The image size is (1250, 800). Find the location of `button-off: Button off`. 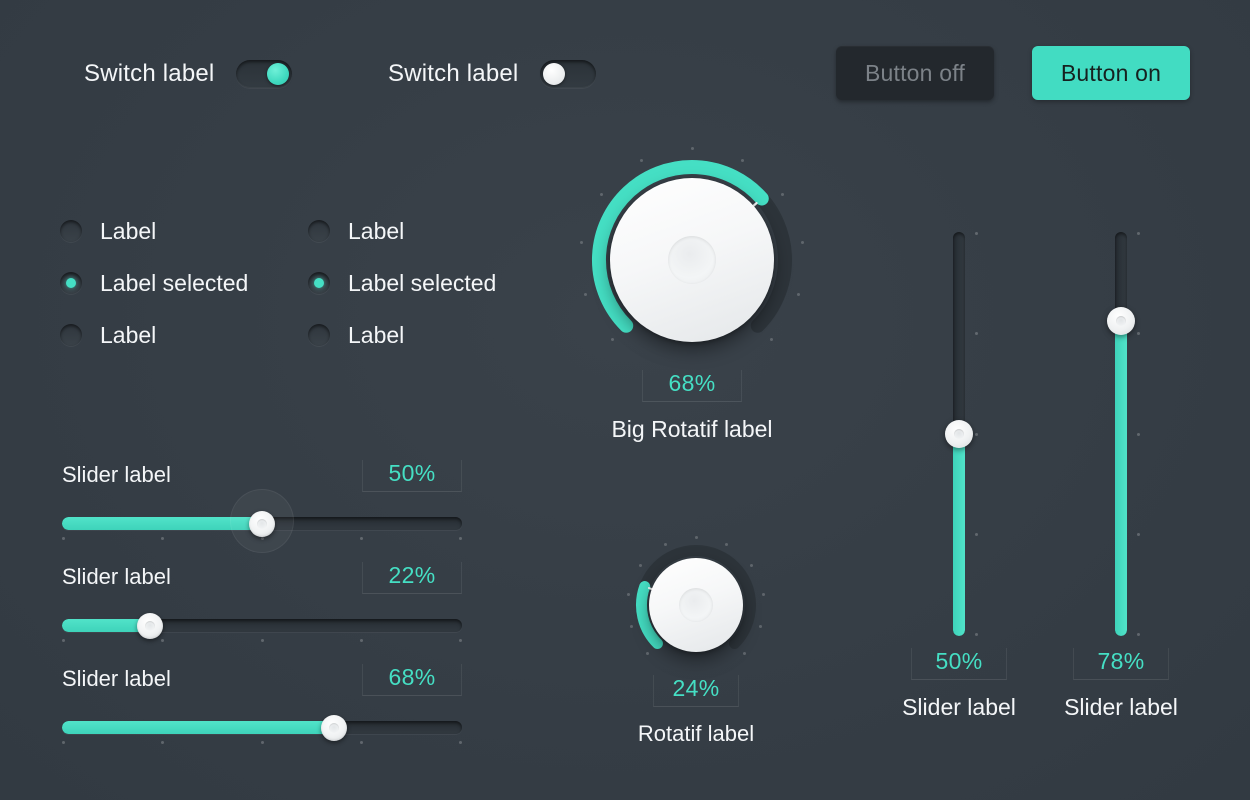

button-off: Button off is located at coordinates (915, 73).